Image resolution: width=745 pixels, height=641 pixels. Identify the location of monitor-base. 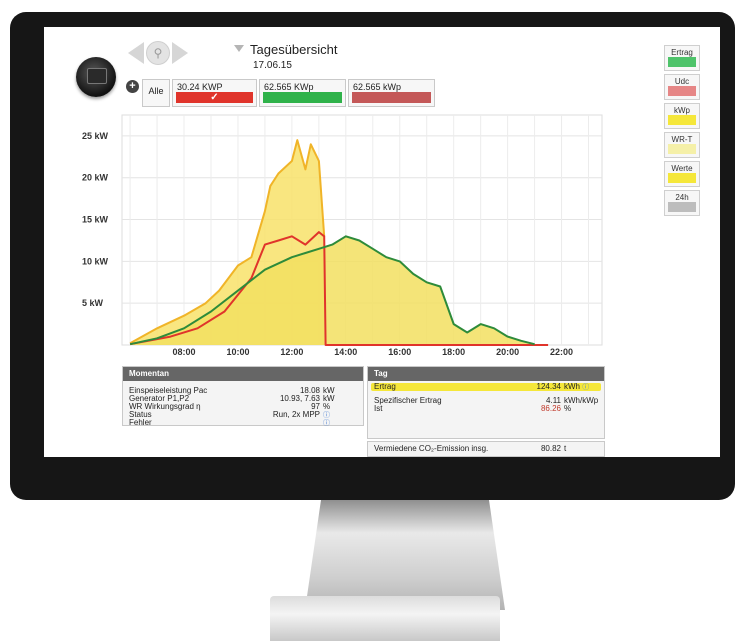
(385, 618).